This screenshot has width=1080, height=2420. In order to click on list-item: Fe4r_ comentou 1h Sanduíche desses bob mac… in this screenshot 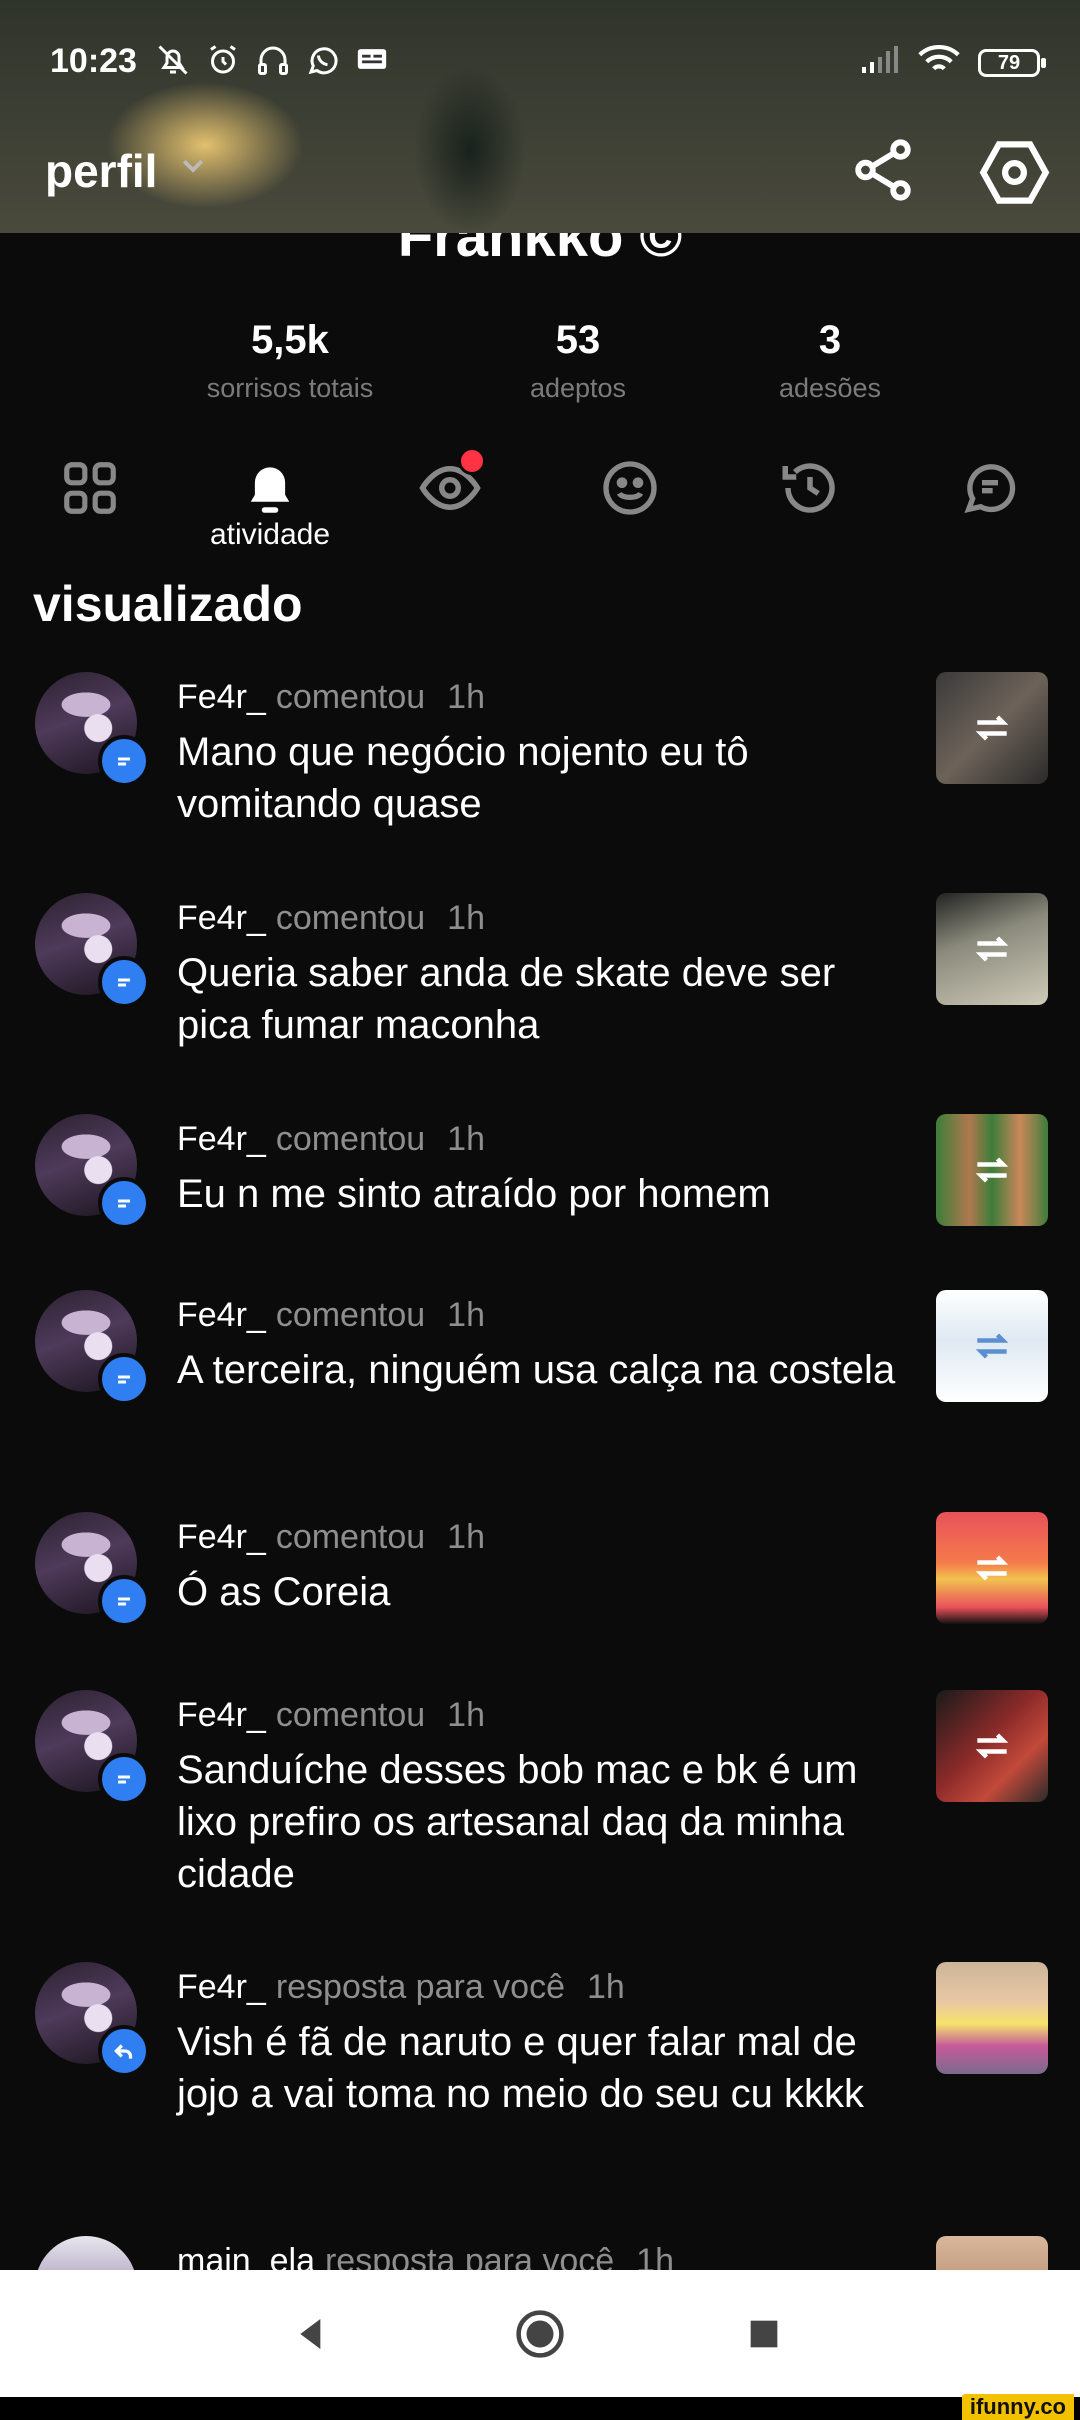, I will do `click(540, 1793)`.